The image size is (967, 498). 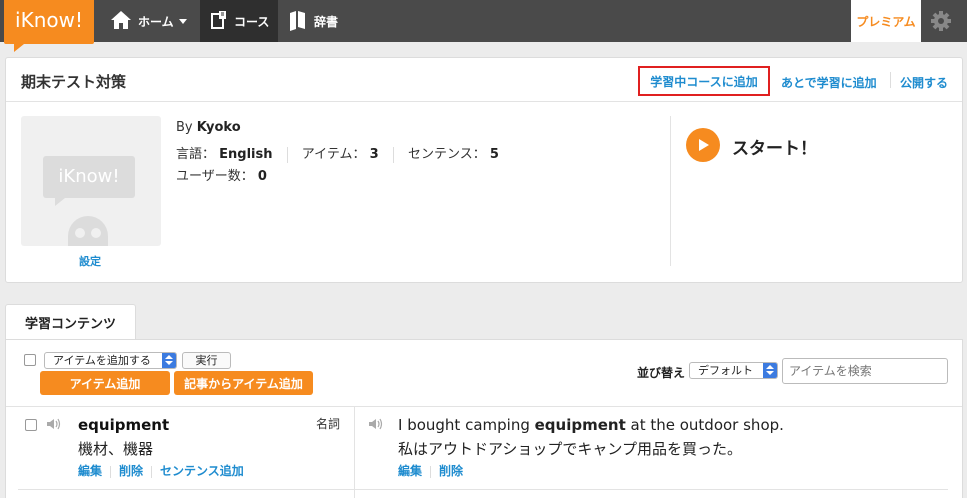 I want to click on sentence-actions: 編集 削除, so click(x=430, y=470).